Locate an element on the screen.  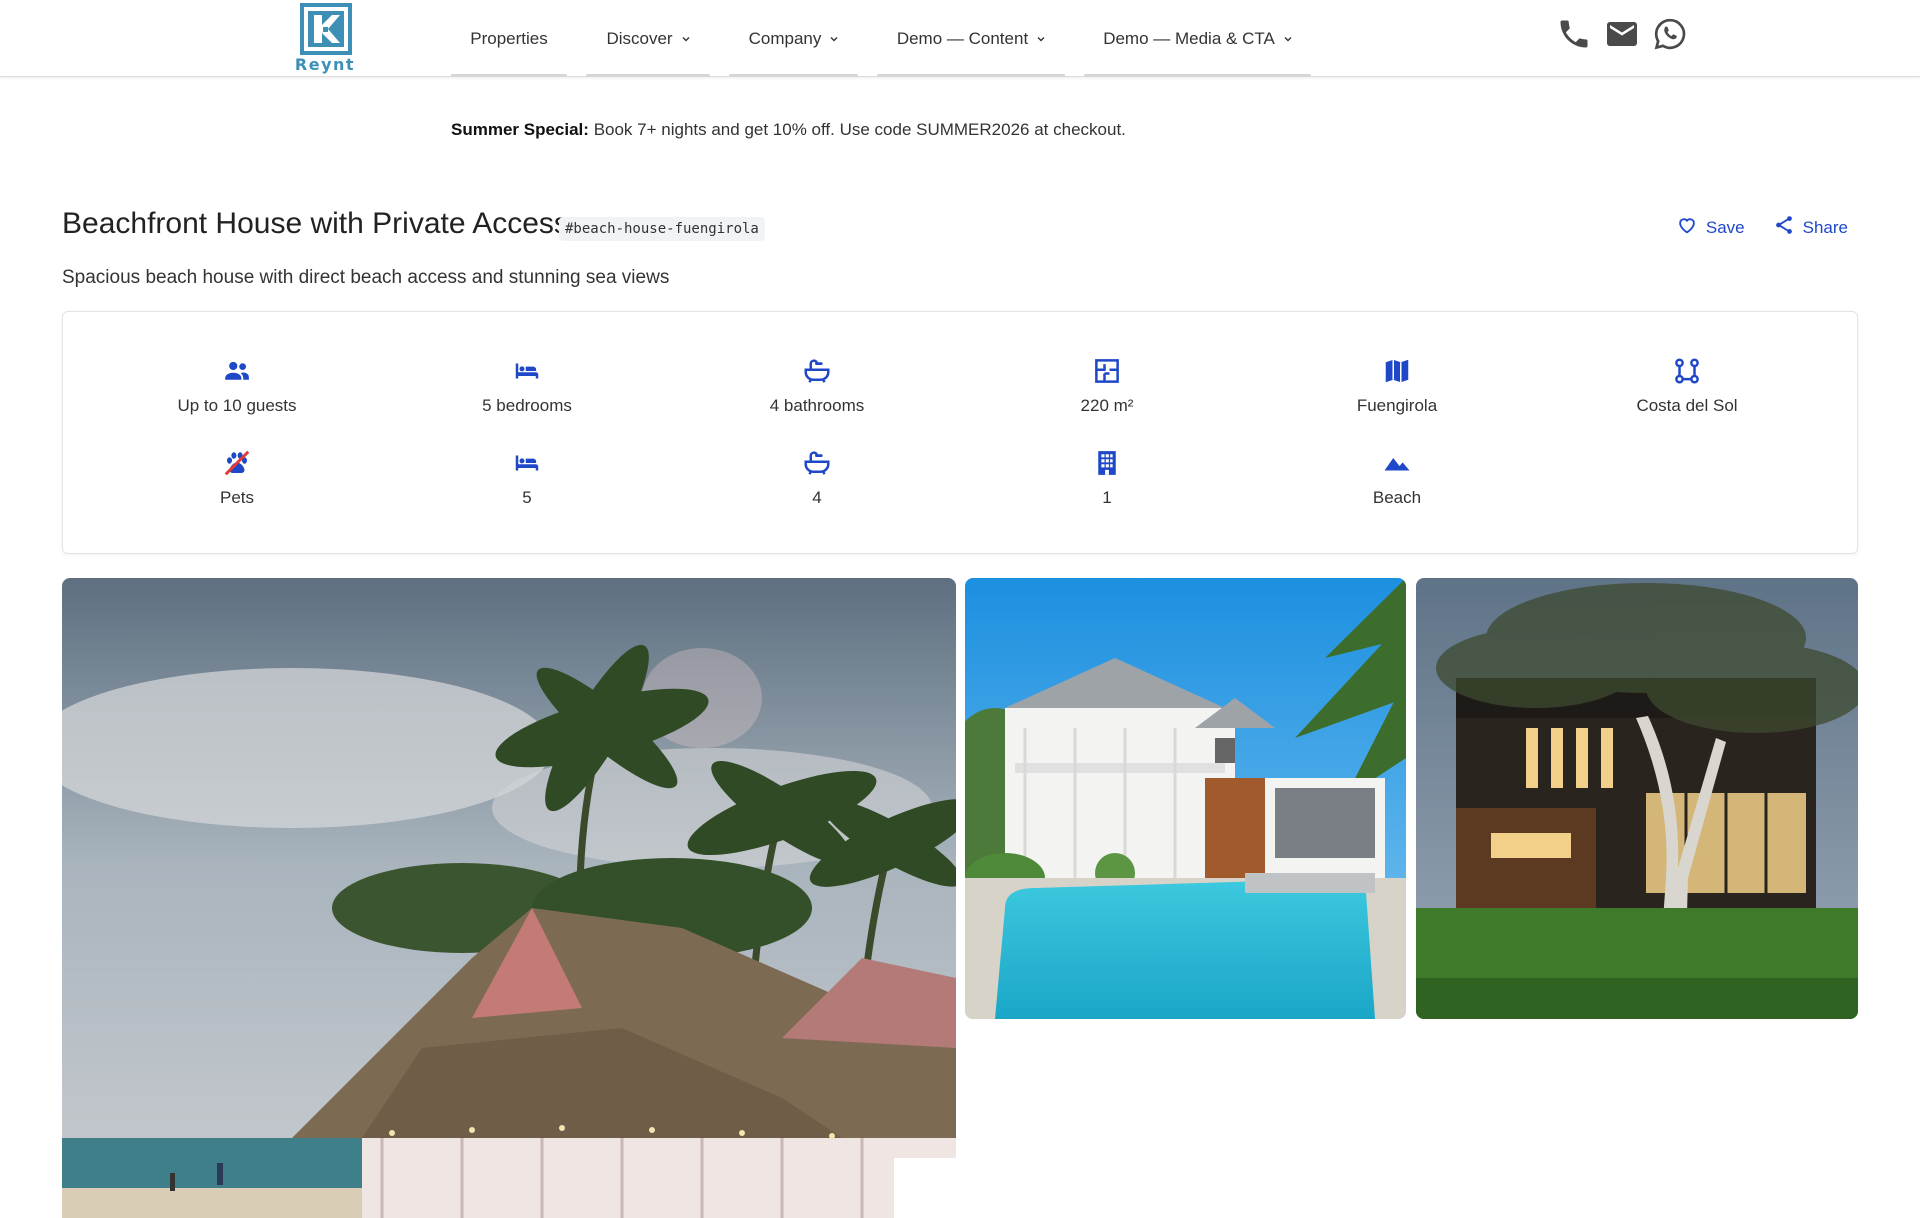
map-icon is located at coordinates (1397, 371).